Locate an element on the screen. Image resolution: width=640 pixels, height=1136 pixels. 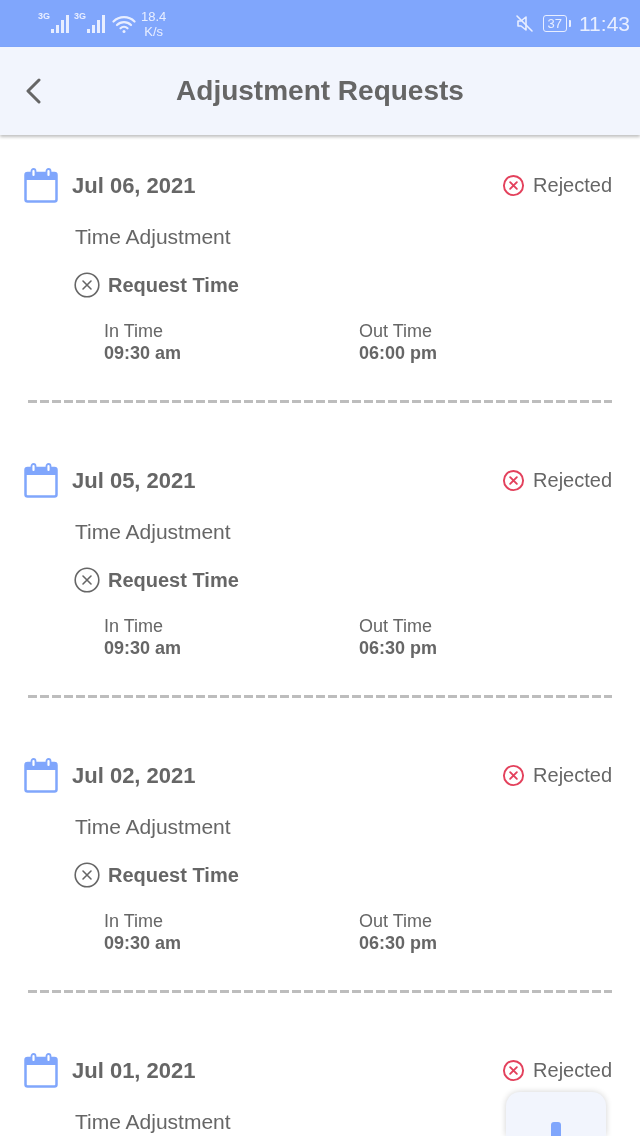
speed-unit: K/s is located at coordinates (154, 31).